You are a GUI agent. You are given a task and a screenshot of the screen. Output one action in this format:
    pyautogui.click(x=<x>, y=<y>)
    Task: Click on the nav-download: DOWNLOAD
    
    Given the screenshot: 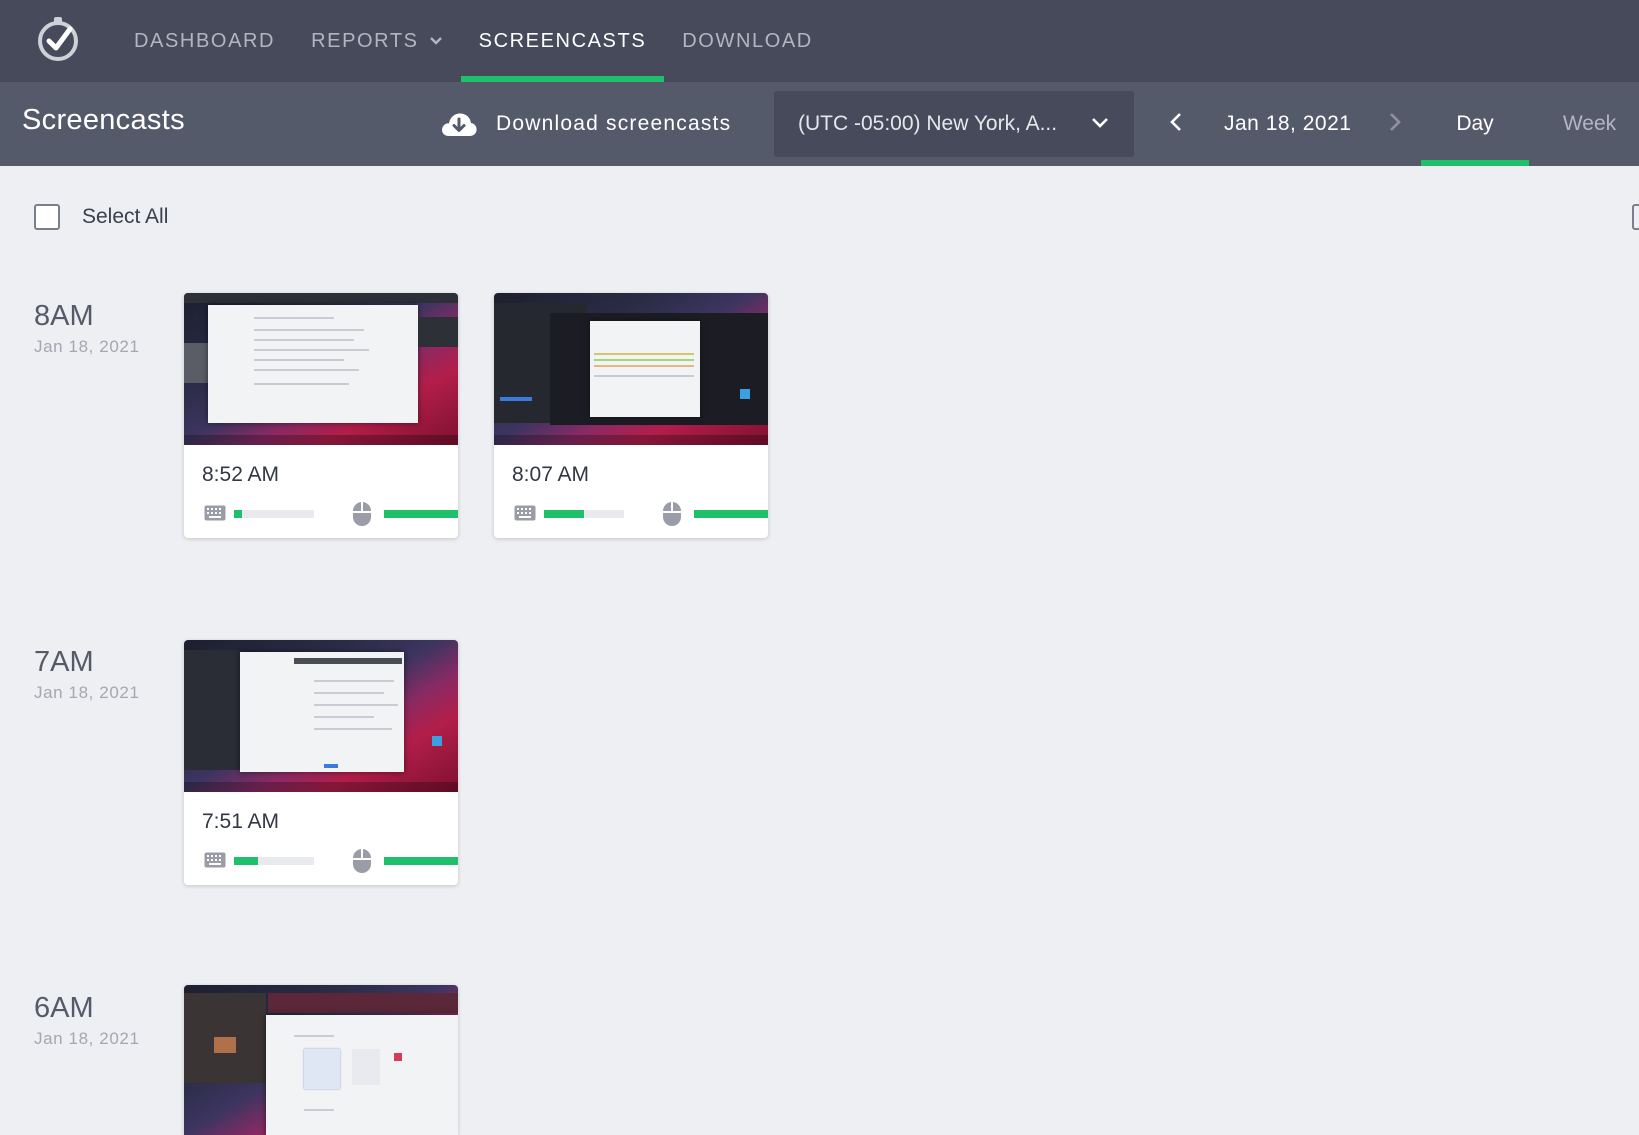 What is the action you would take?
    pyautogui.click(x=747, y=41)
    